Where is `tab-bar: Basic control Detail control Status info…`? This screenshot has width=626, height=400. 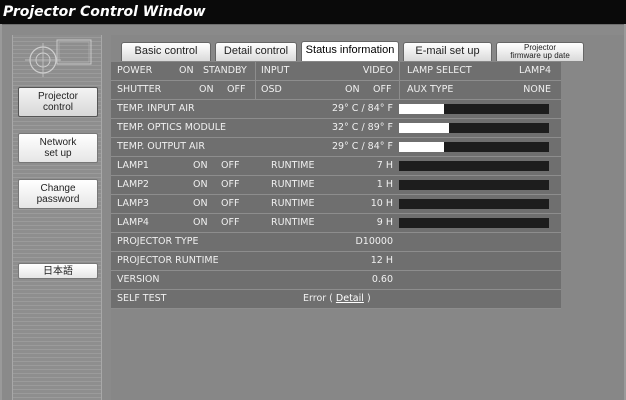
tab-bar: Basic control Detail control Status info… is located at coordinates (367, 48).